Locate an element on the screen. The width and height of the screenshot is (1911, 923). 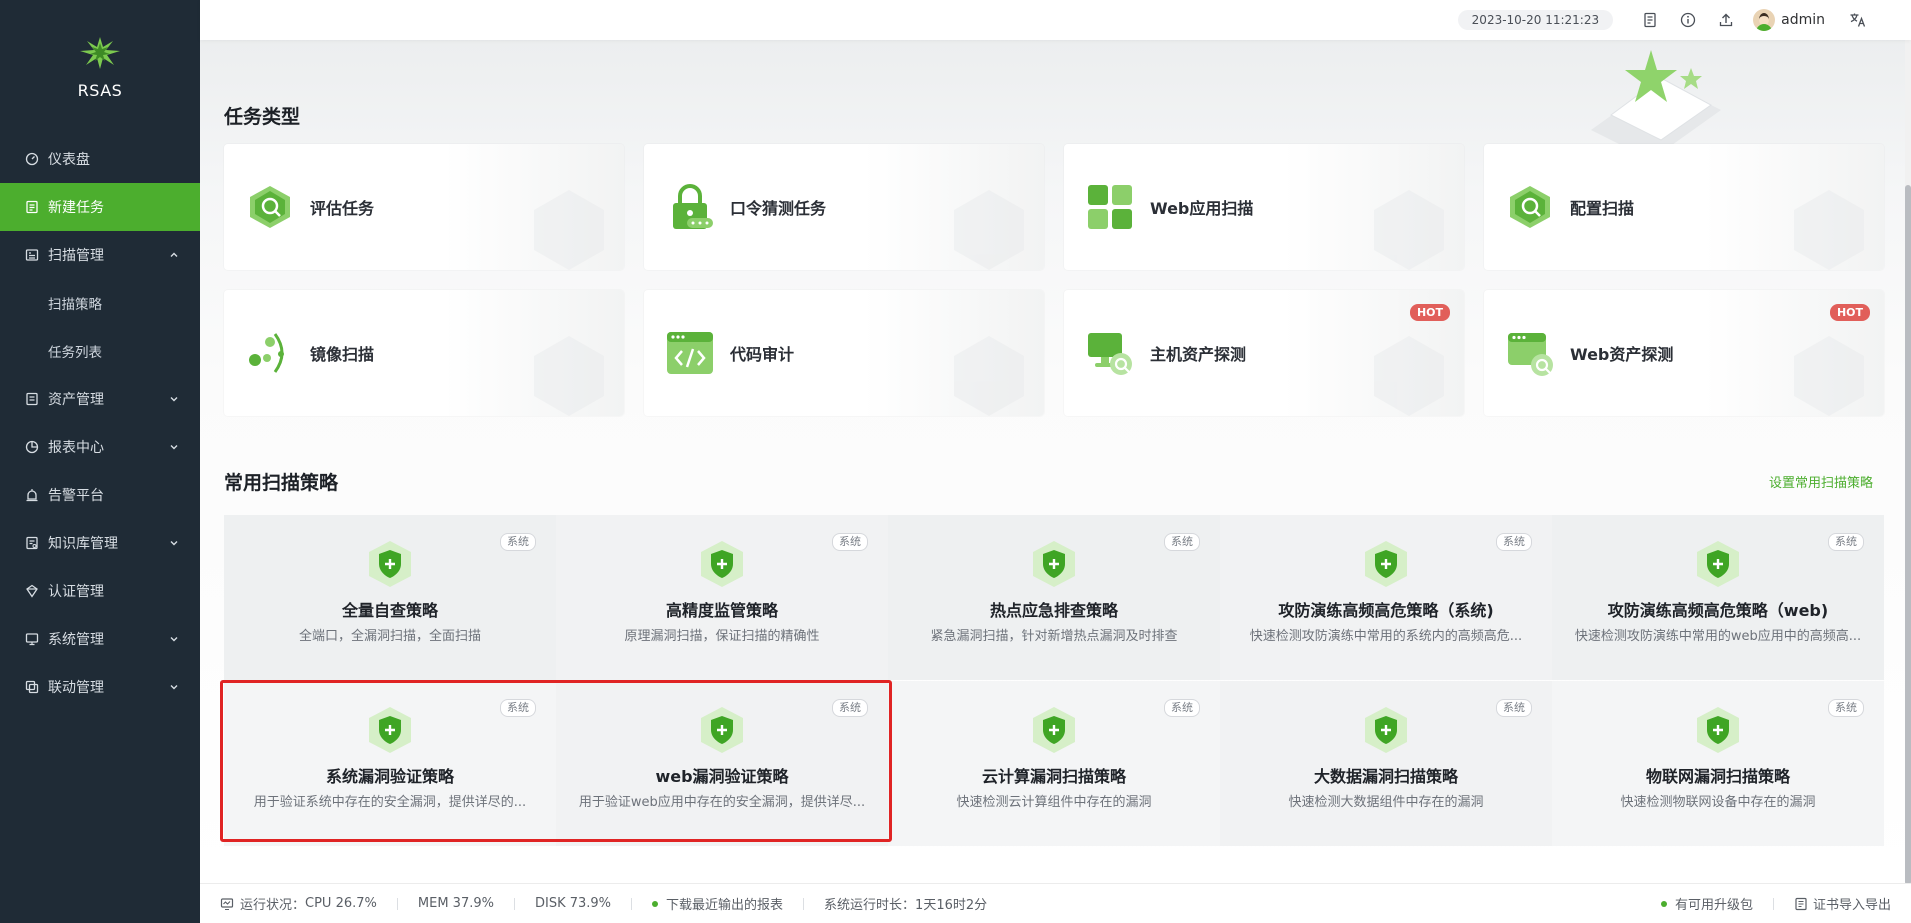
task-card-config-scan: 配置扫描 is located at coordinates (1684, 207).